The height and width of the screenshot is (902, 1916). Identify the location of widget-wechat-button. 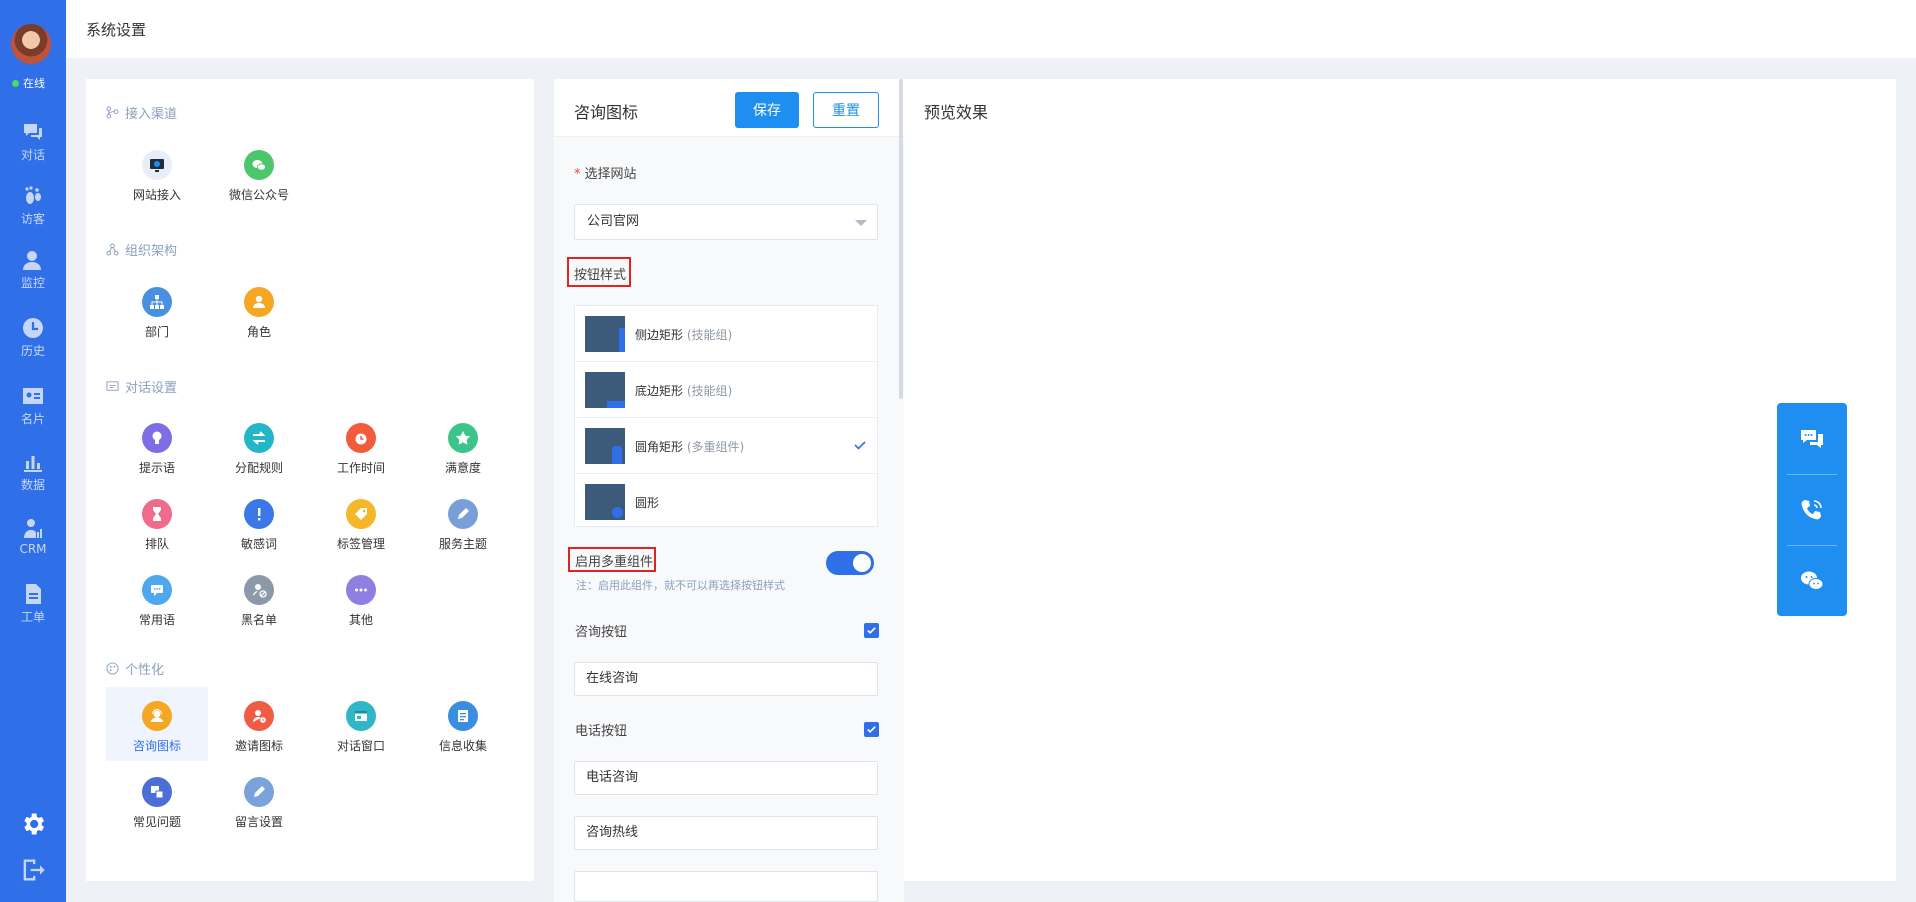
(1812, 580).